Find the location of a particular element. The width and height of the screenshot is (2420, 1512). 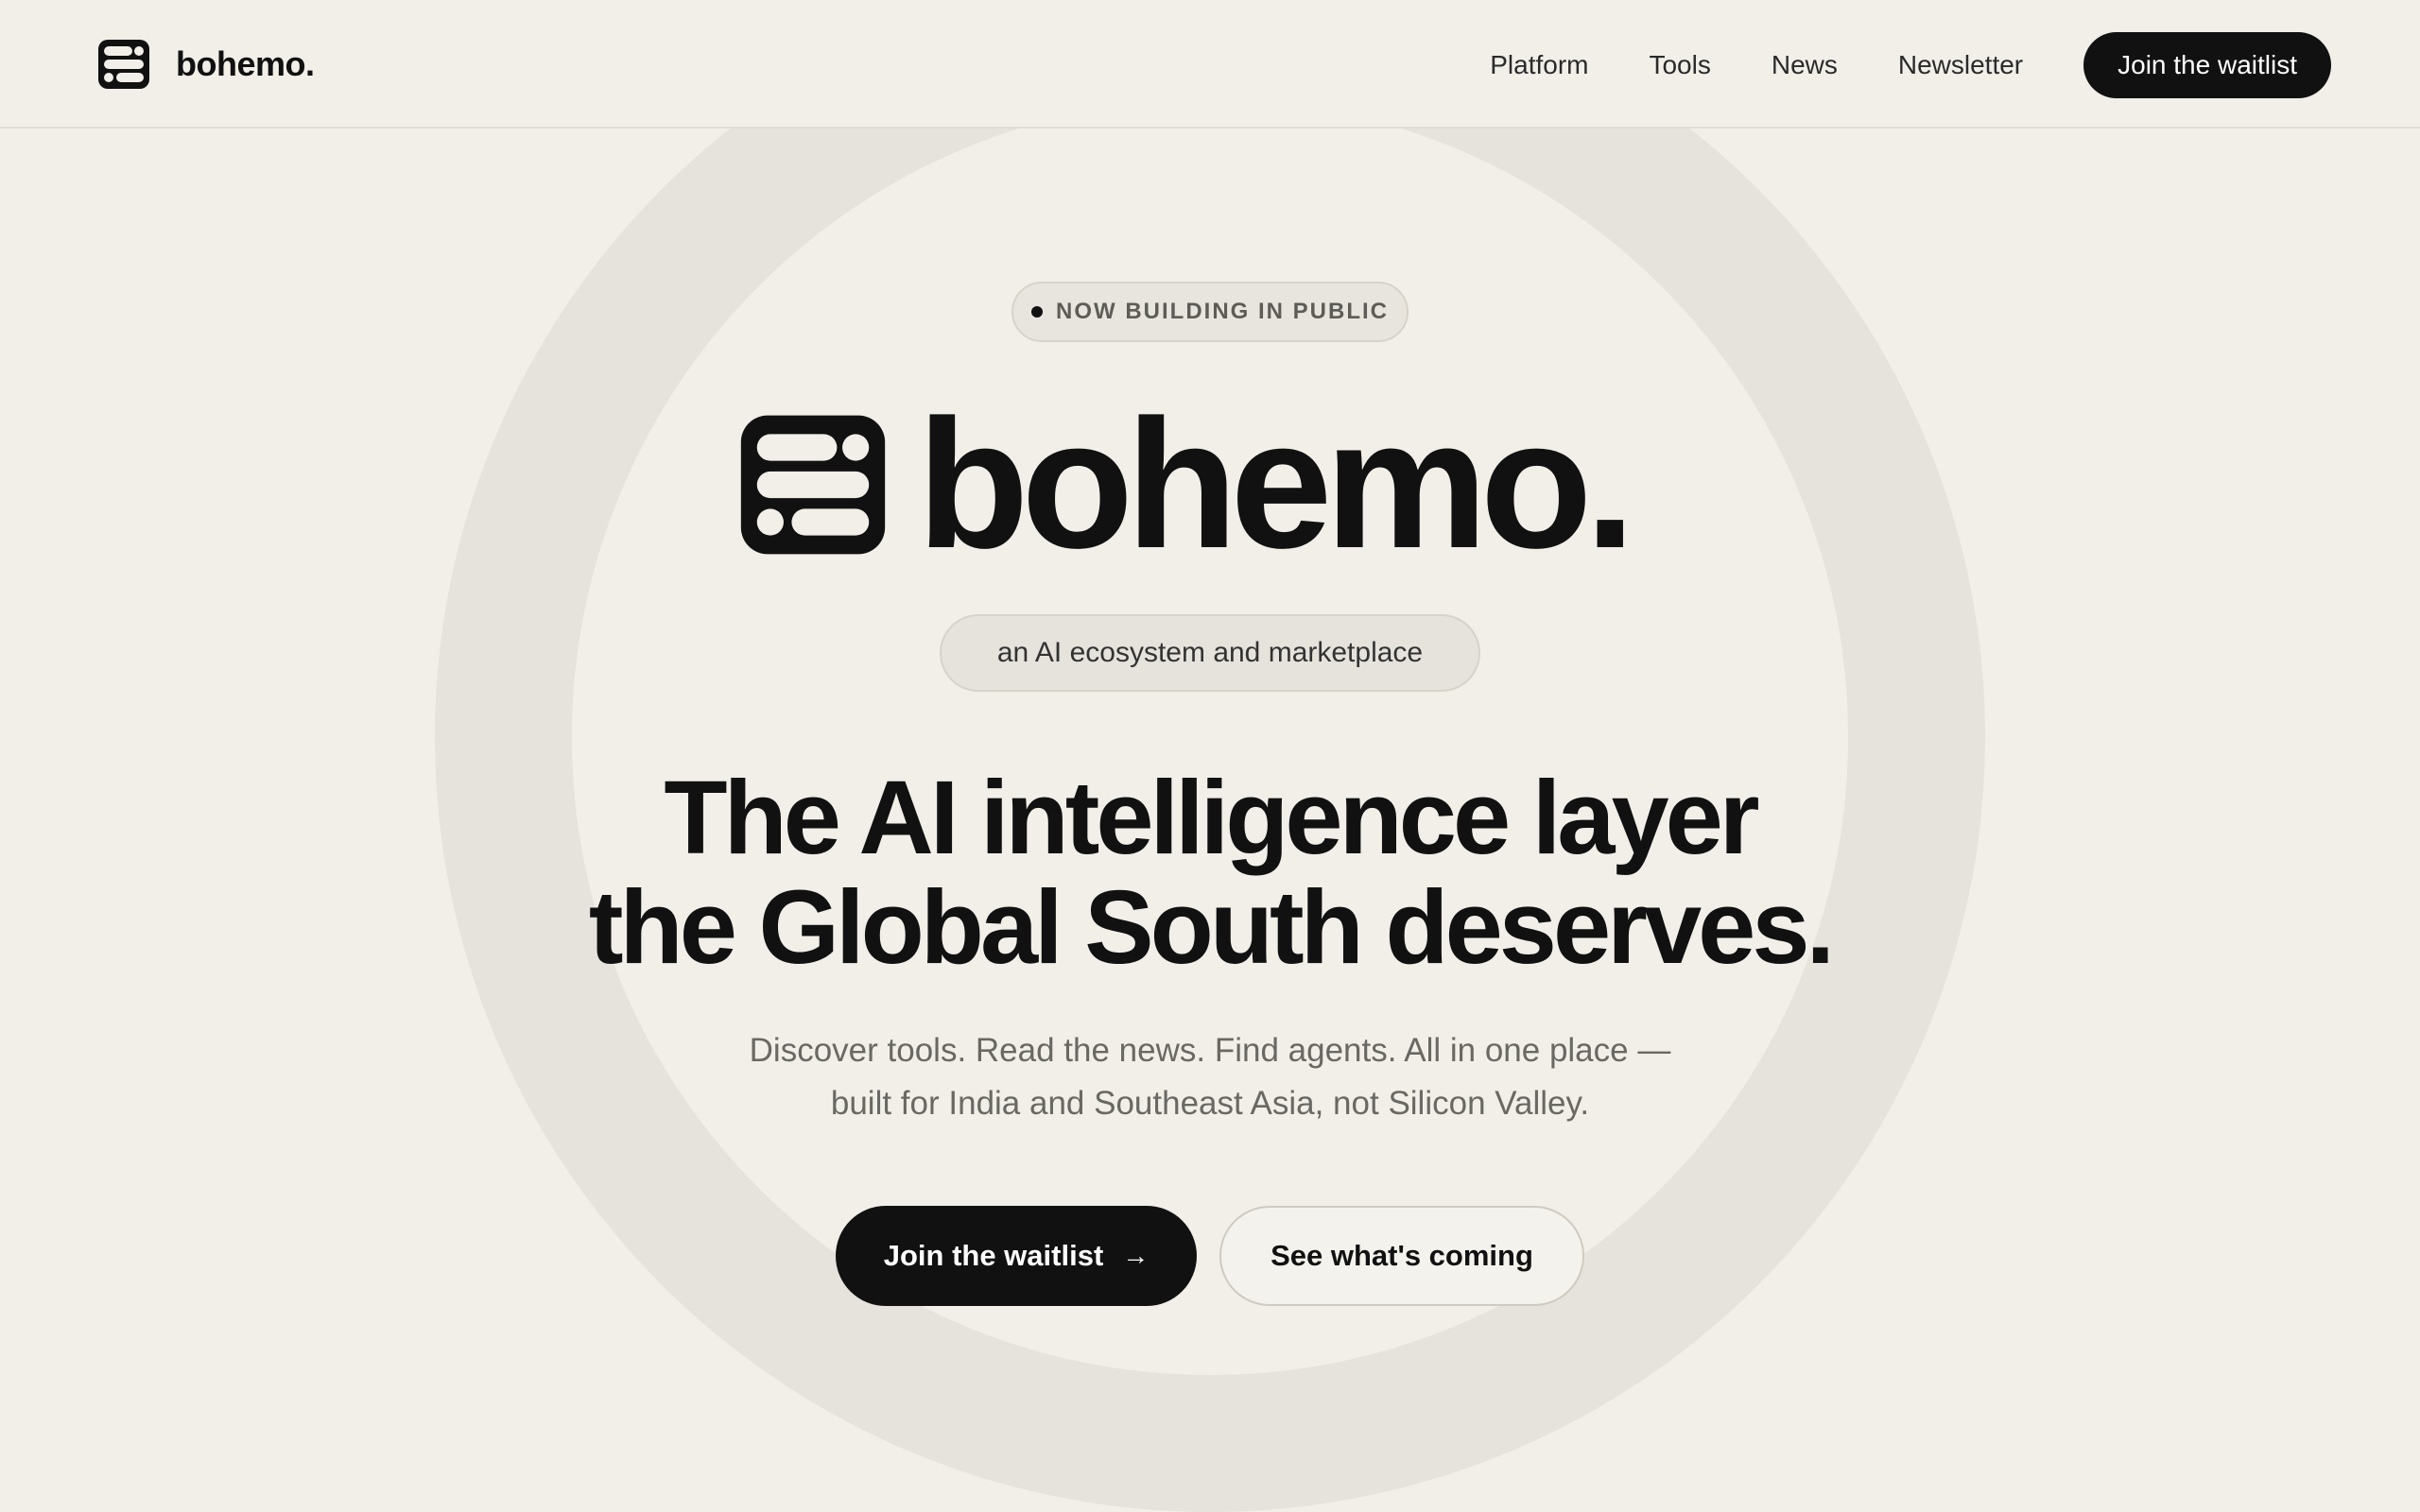

headline-line-1: The AI intelligence layer is located at coordinates (1211, 818).